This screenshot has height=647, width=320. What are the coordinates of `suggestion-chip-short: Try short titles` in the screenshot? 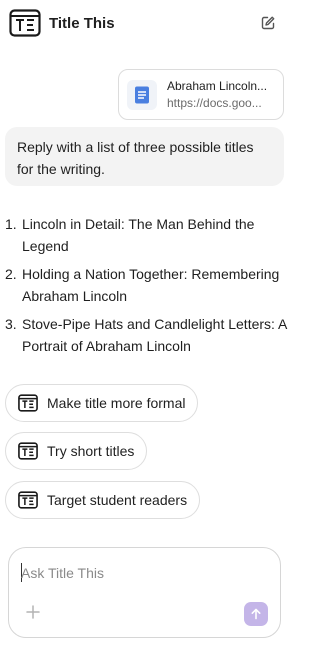 It's located at (76, 451).